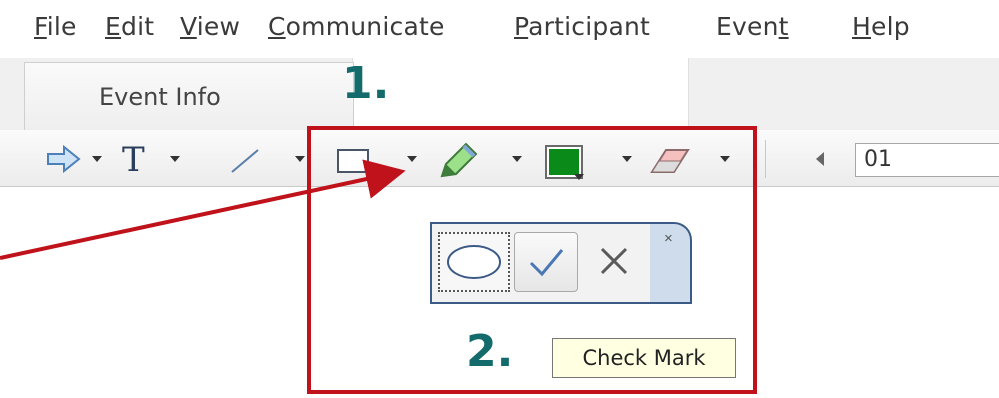 The width and height of the screenshot is (999, 398). Describe the element at coordinates (490, 351) in the screenshot. I see `annotation-step-2: 2.` at that location.